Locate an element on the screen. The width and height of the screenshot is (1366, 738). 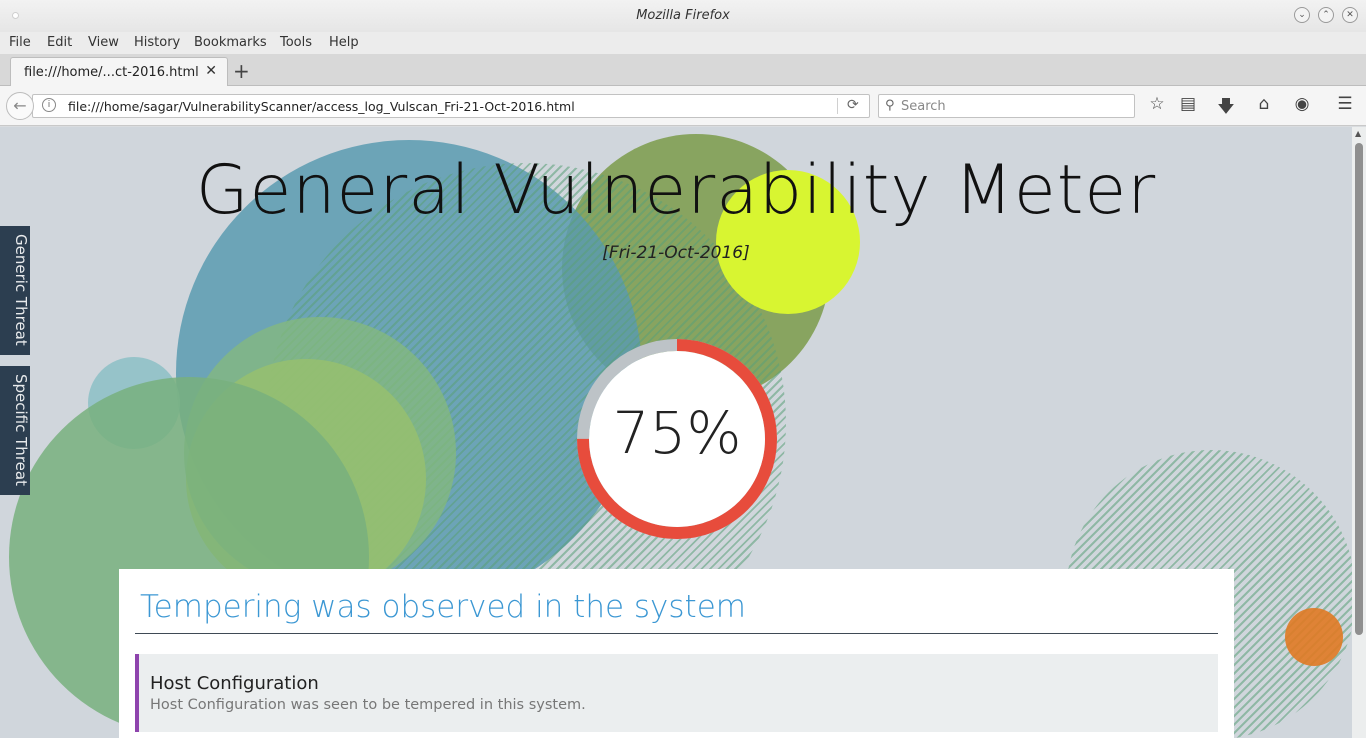
hamburger-menu-icon: ☰ is located at coordinates (1345, 104).